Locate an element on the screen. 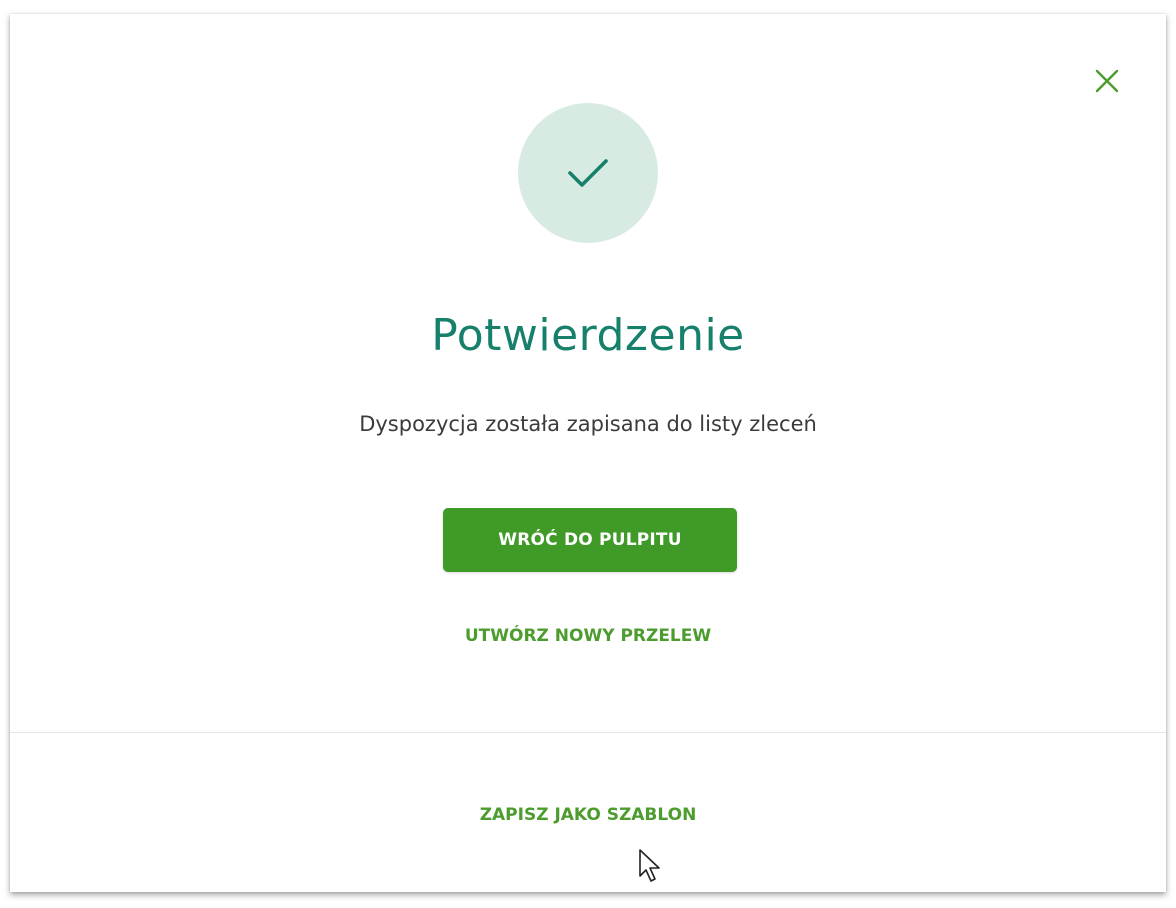 The image size is (1176, 908). mouse-cursor-icon is located at coordinates (649, 865).